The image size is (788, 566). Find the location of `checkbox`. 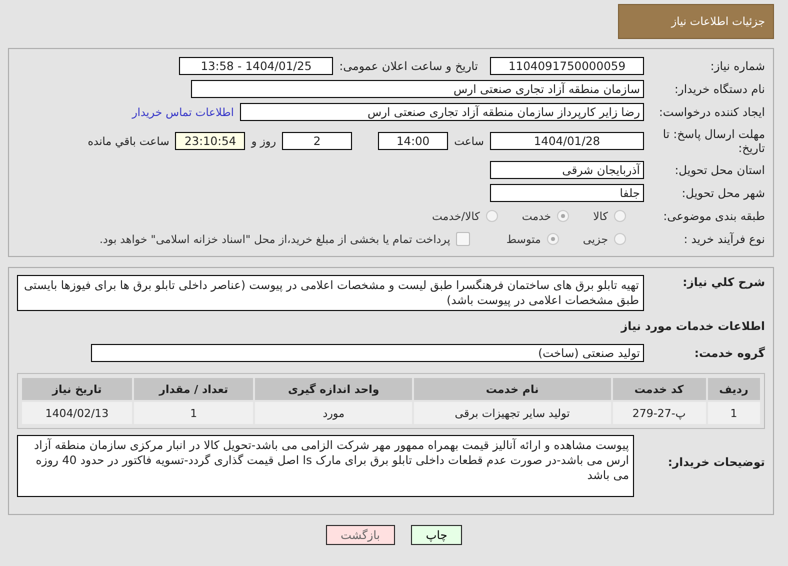

checkbox is located at coordinates (463, 239).